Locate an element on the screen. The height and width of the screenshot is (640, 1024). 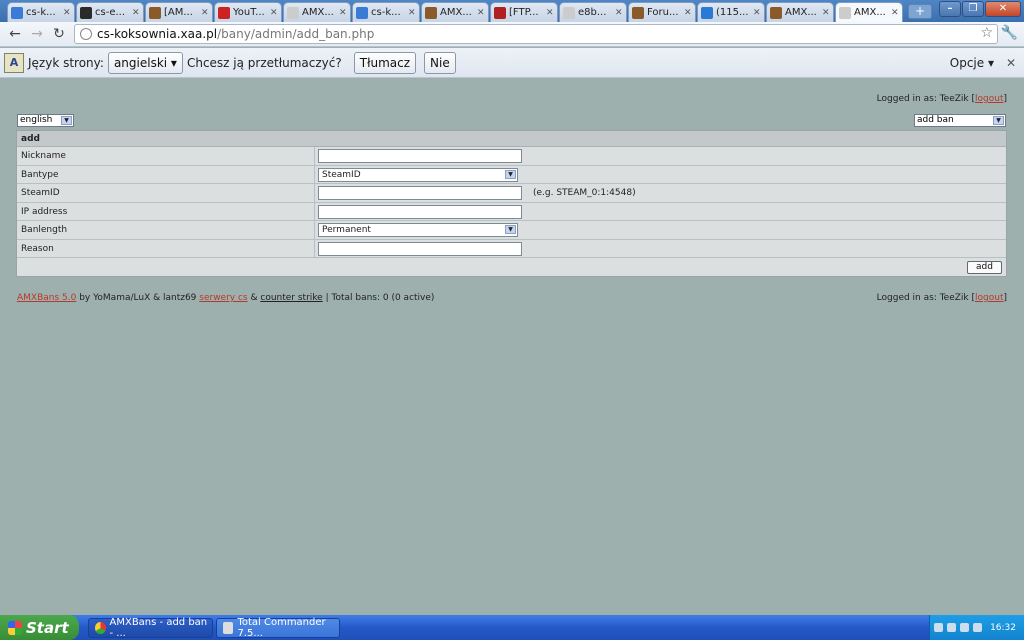
close-translate-icon: ✕ is located at coordinates (1011, 63).